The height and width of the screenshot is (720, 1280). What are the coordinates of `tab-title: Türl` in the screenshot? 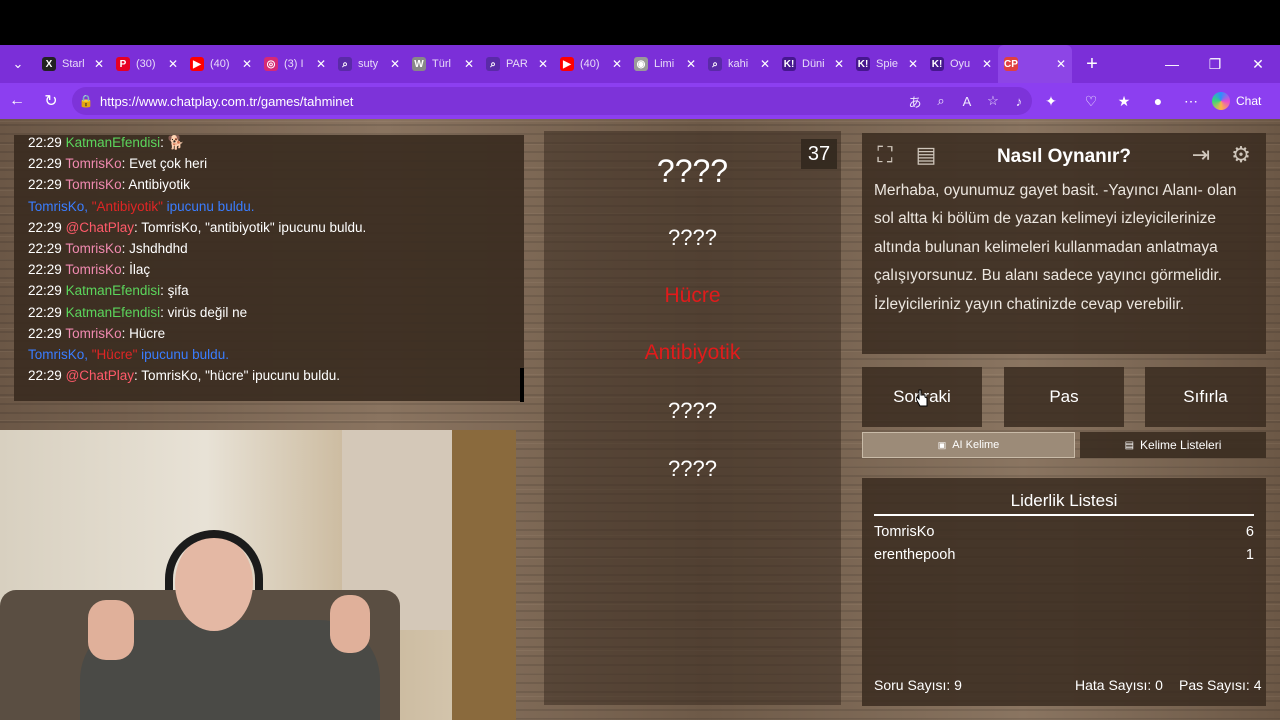 It's located at (441, 64).